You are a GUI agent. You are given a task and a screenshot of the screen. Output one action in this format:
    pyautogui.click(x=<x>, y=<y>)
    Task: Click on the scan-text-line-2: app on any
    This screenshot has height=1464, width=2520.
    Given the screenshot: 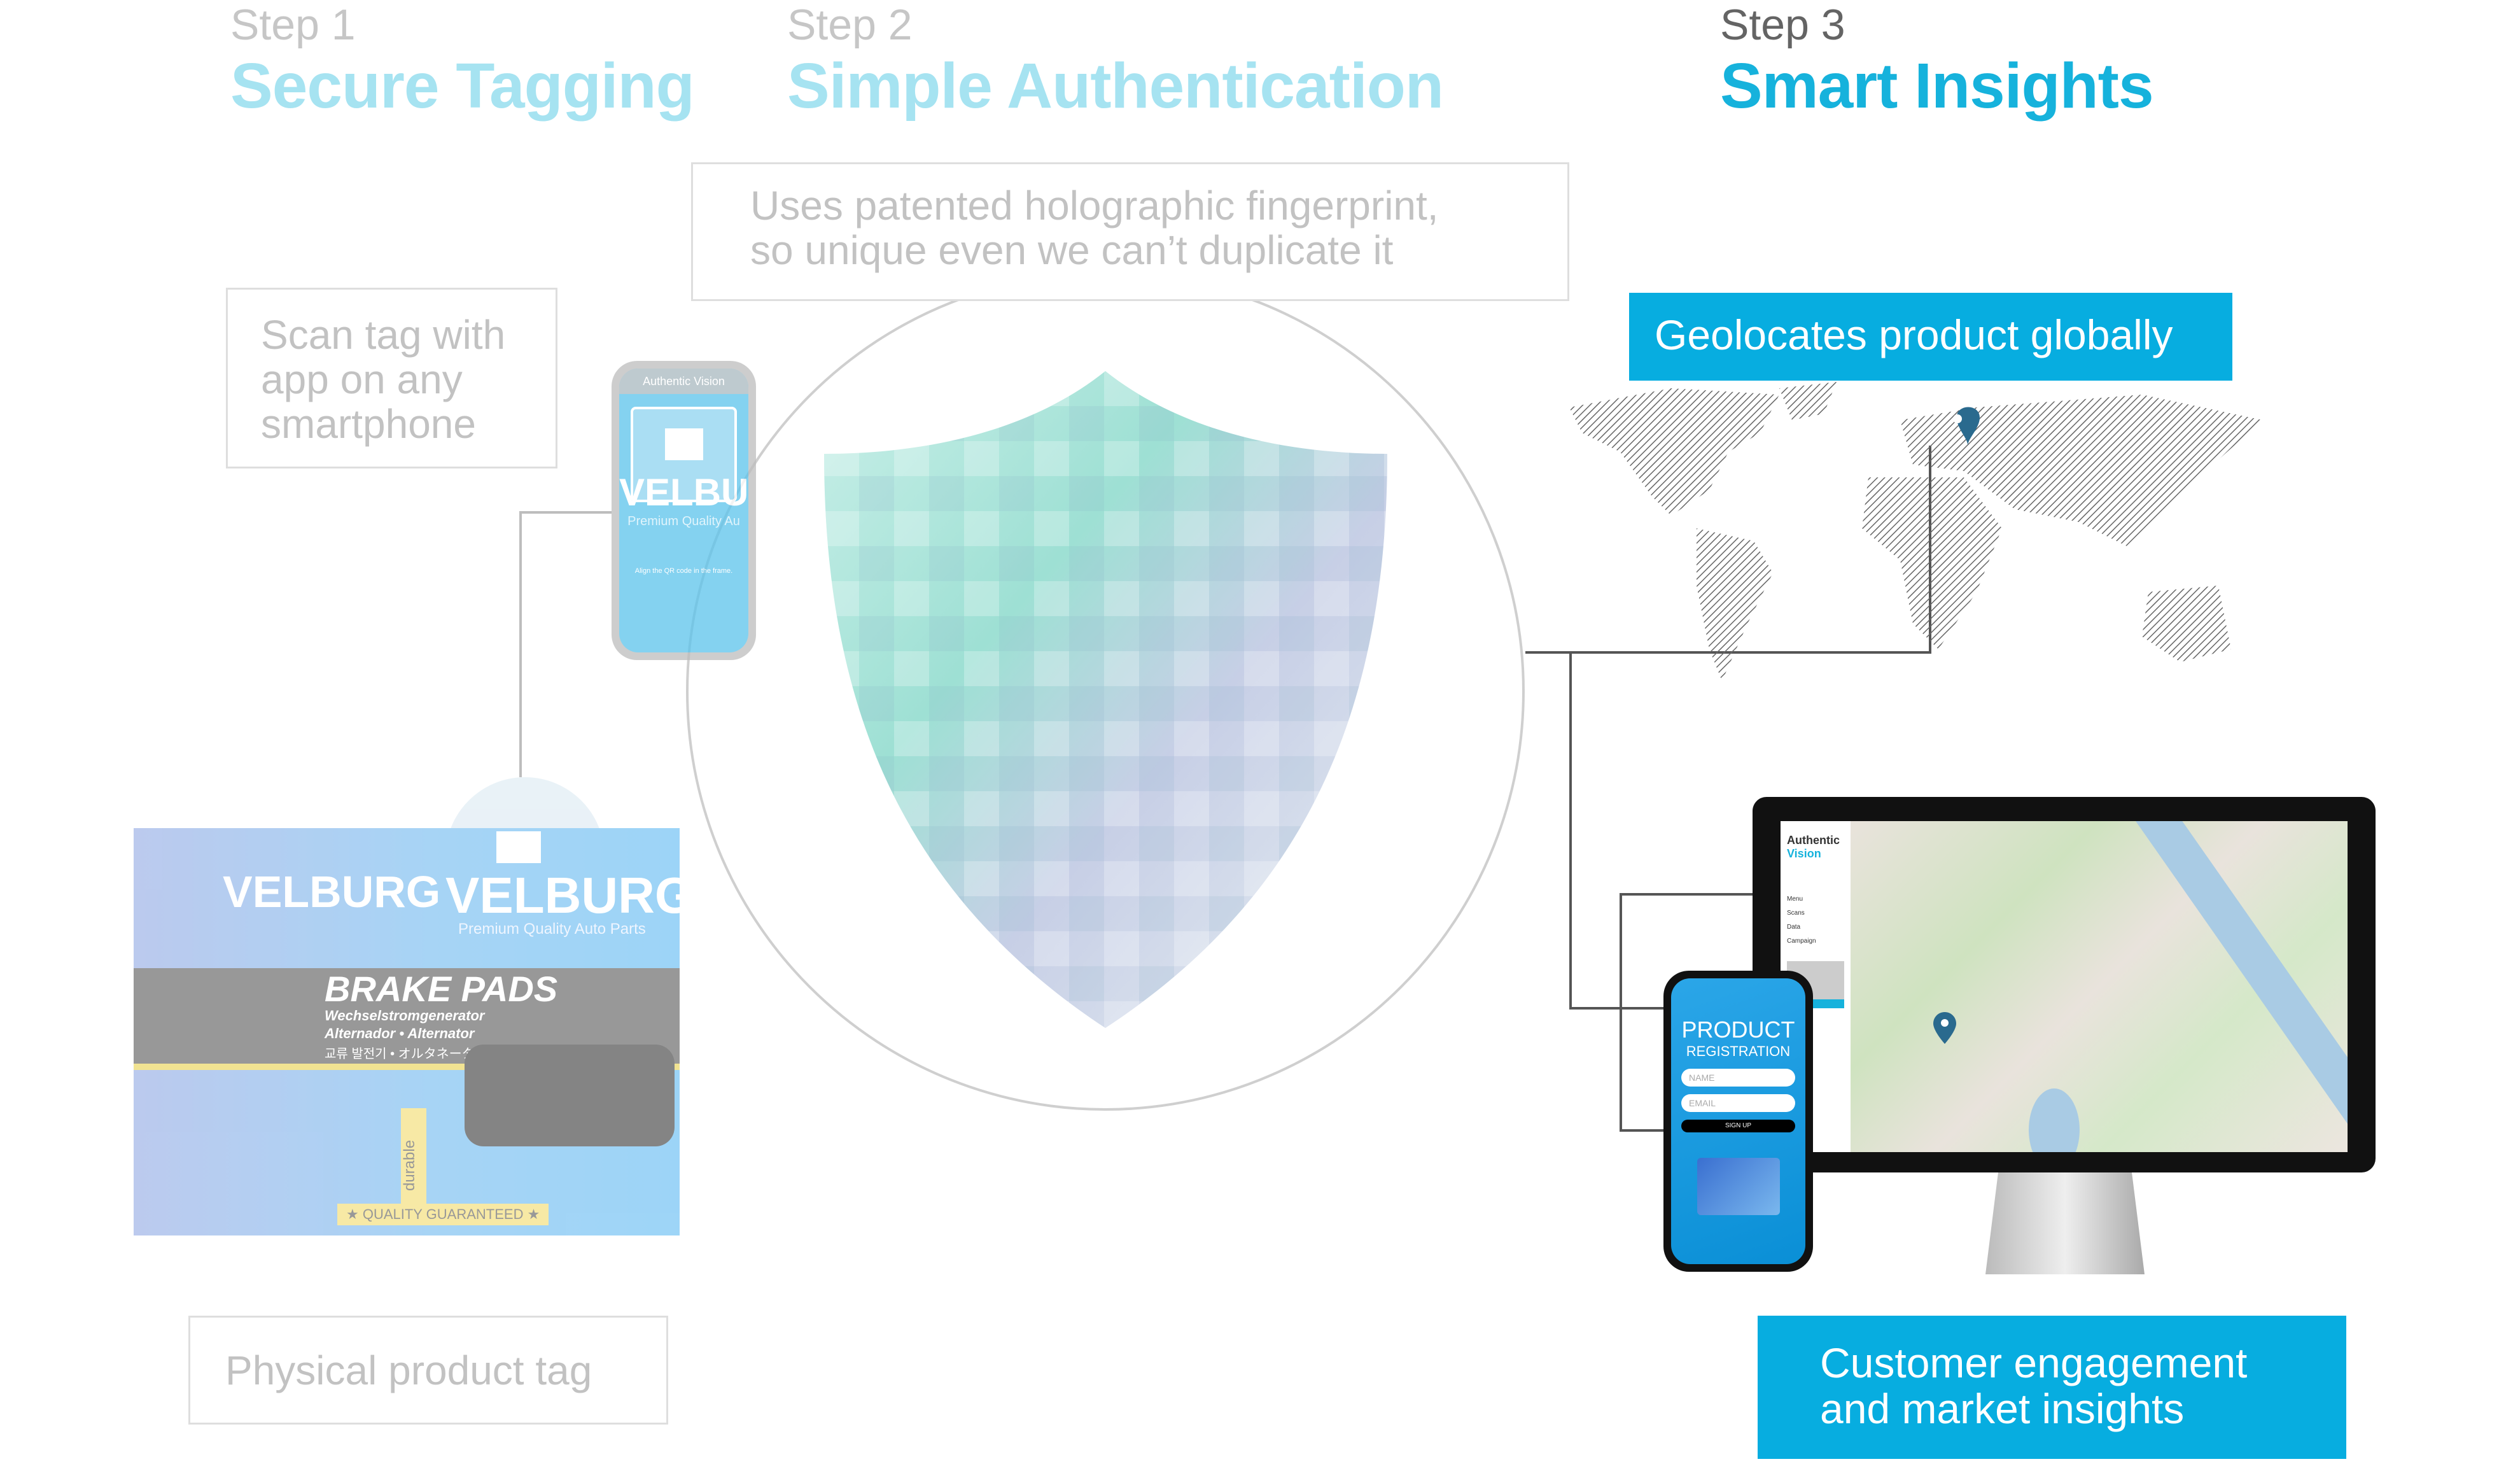 What is the action you would take?
    pyautogui.click(x=362, y=379)
    